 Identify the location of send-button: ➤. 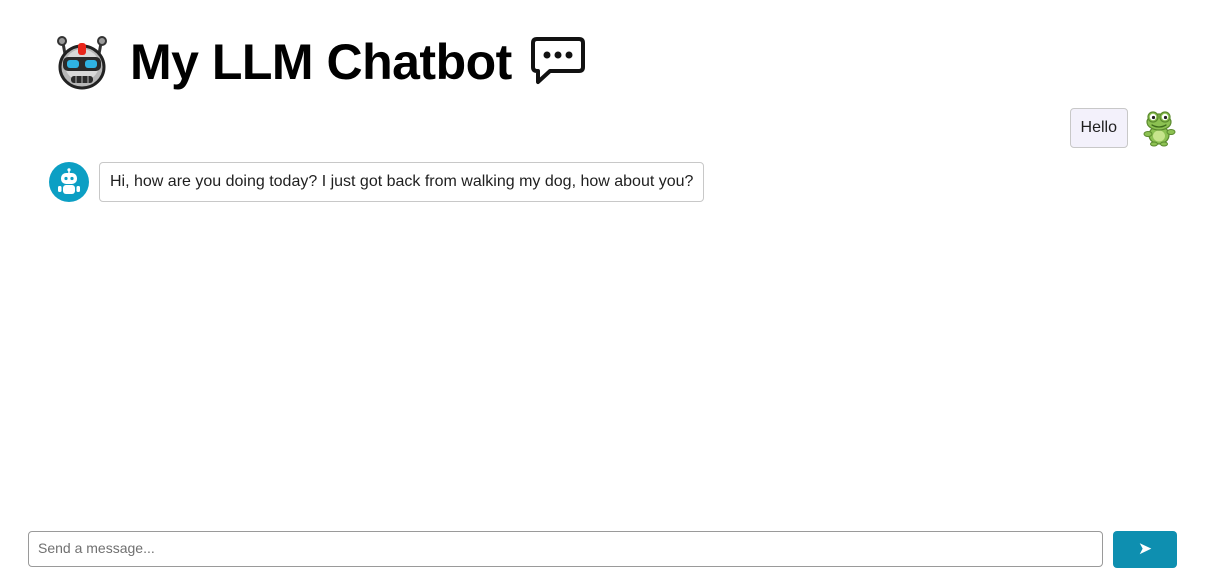
(1145, 549).